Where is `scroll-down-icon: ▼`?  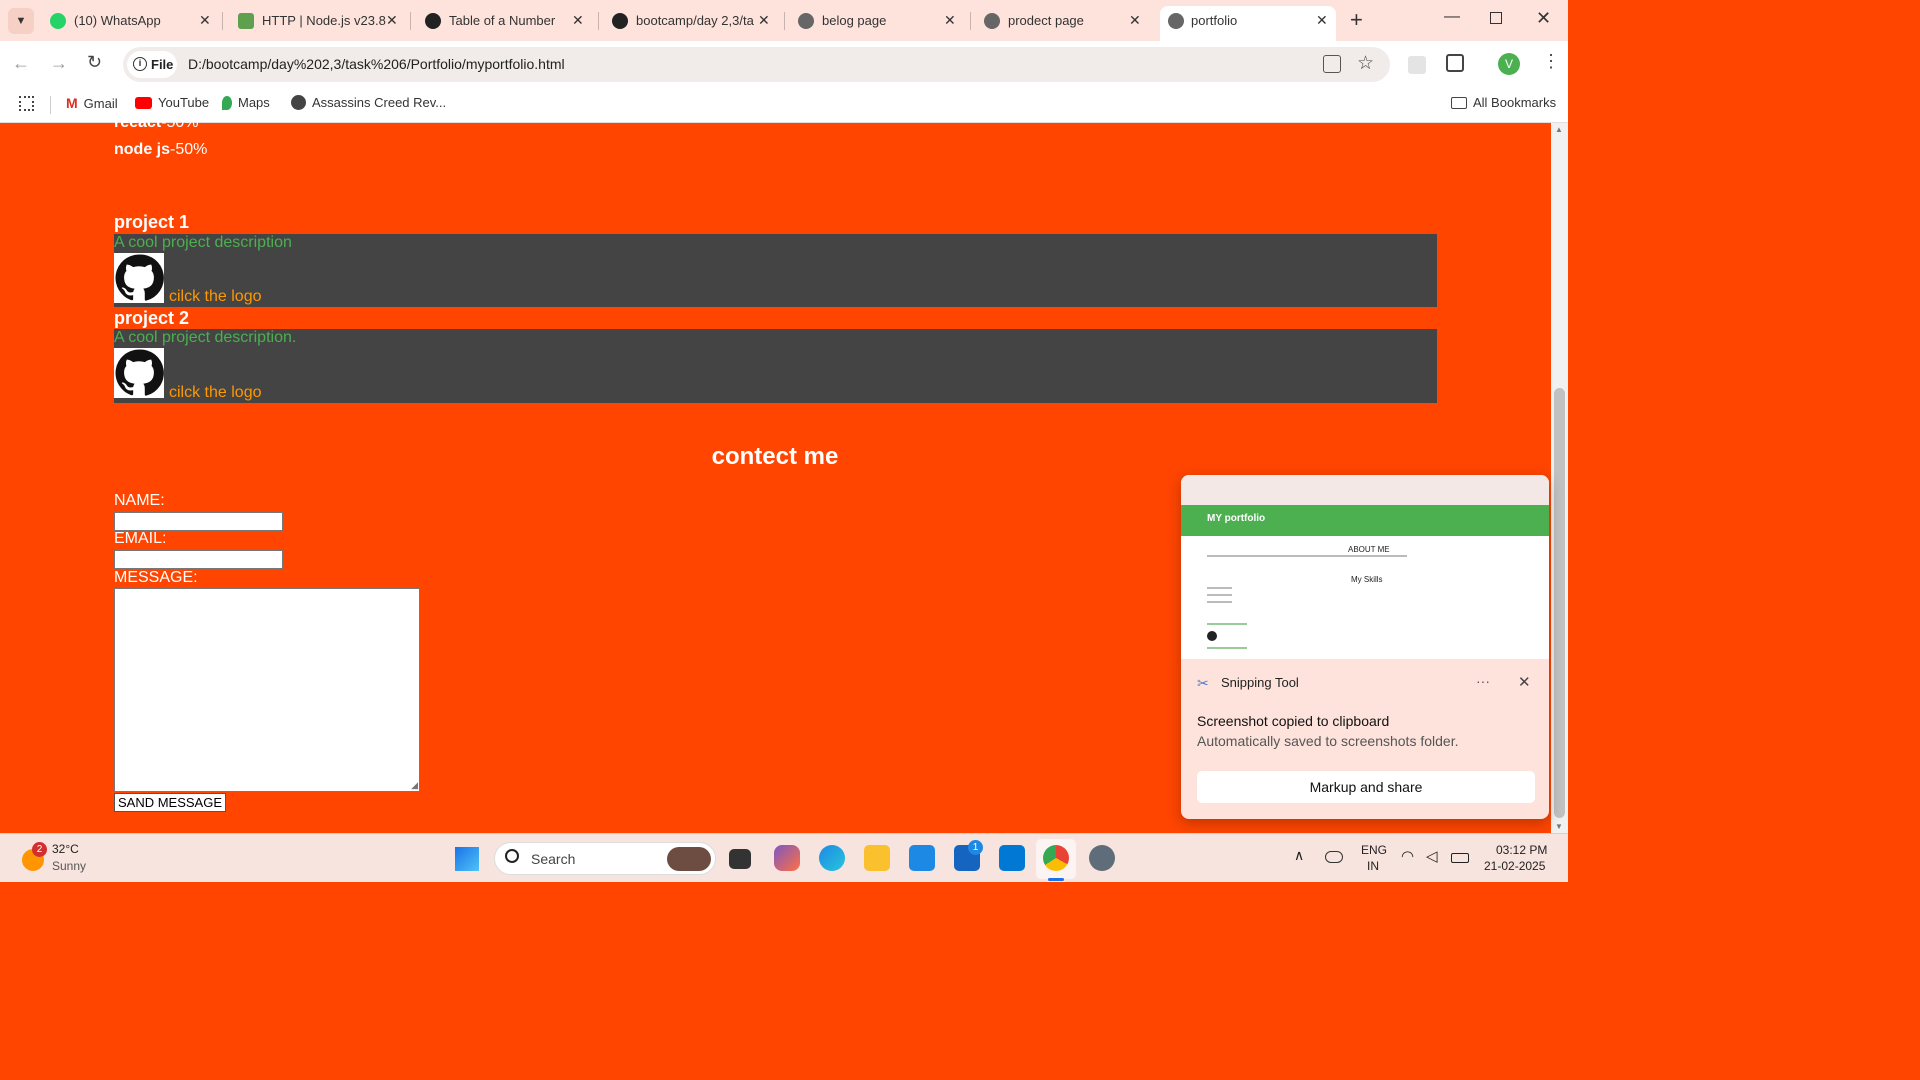
scroll-down-icon: ▼ is located at coordinates (1559, 826).